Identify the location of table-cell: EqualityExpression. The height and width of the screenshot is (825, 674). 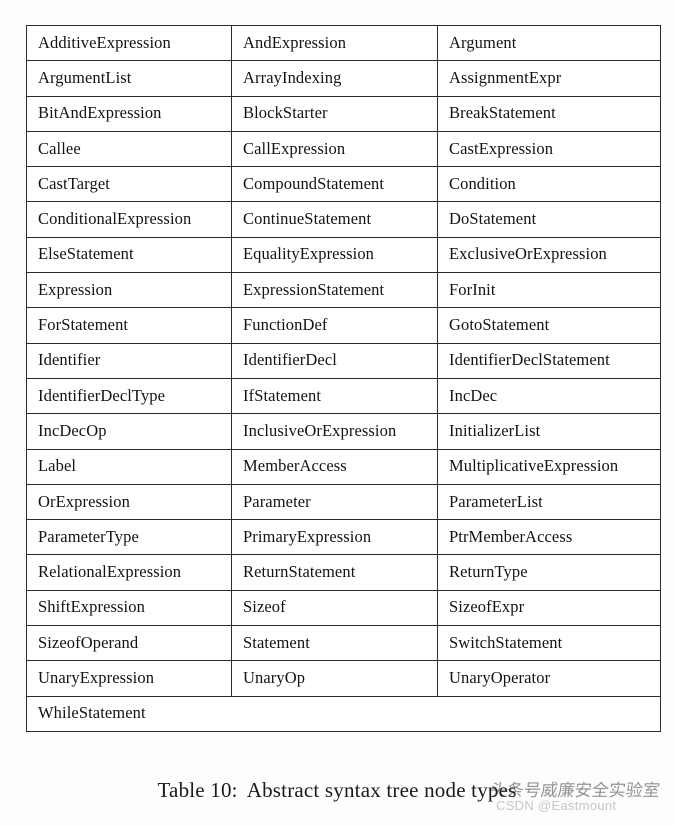
(334, 255).